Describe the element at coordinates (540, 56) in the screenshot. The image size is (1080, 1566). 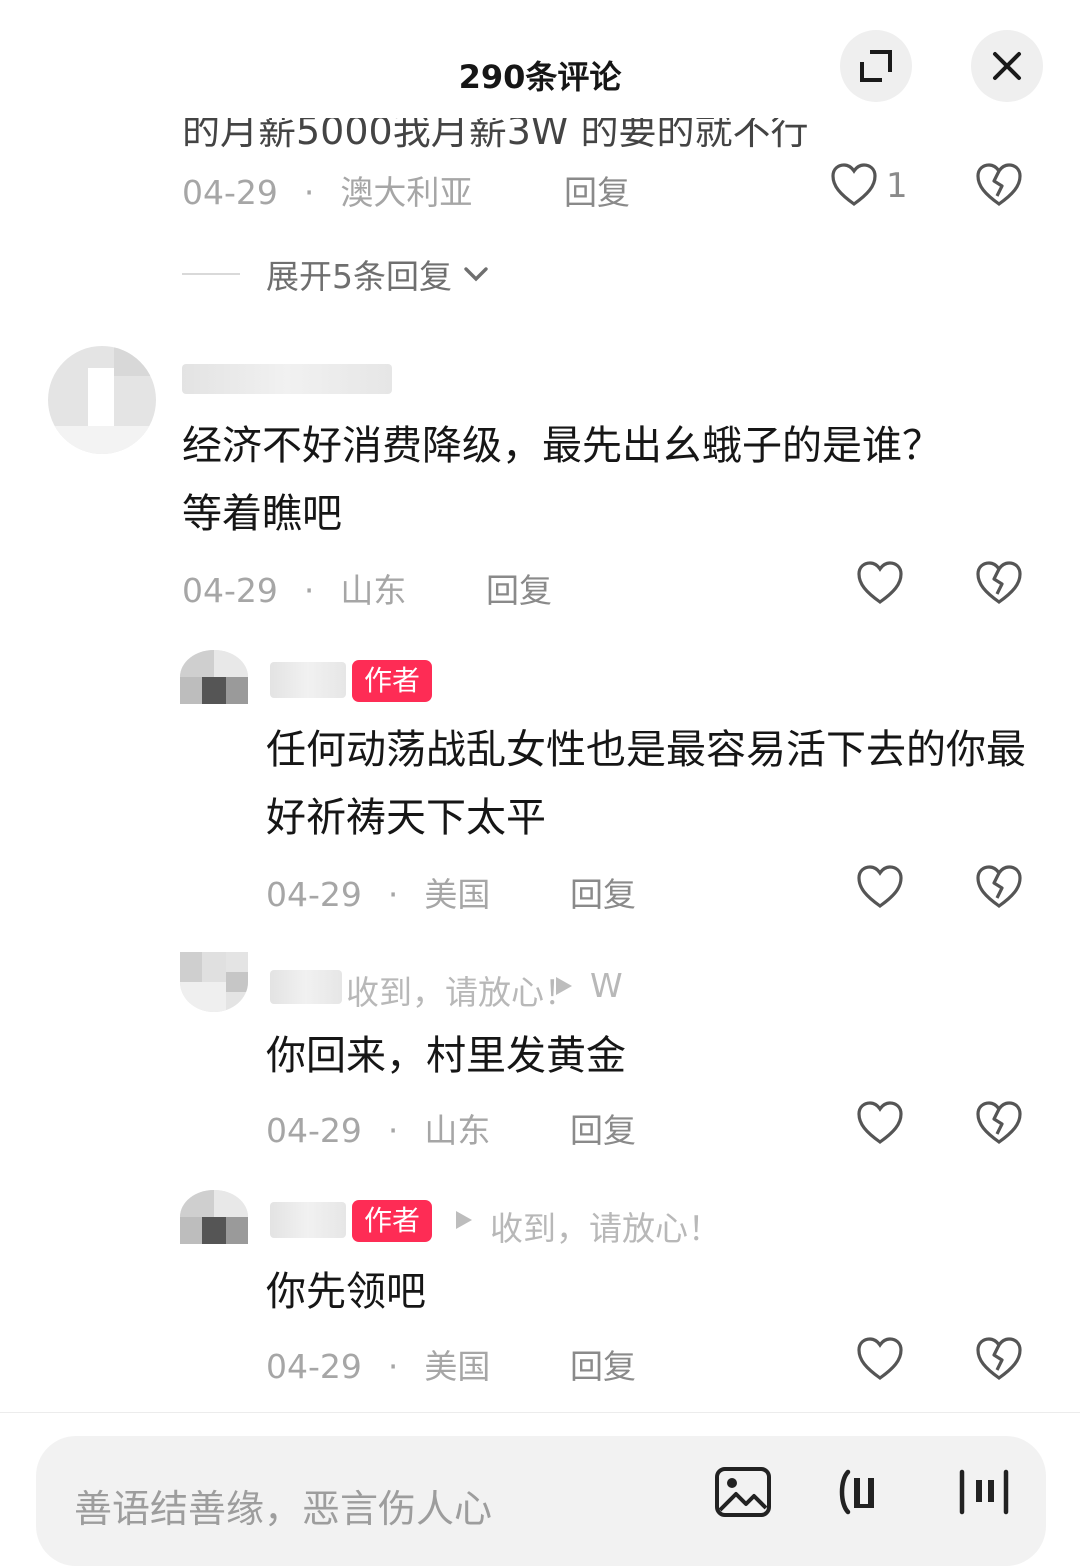
I see `comments-header: 290条评论` at that location.